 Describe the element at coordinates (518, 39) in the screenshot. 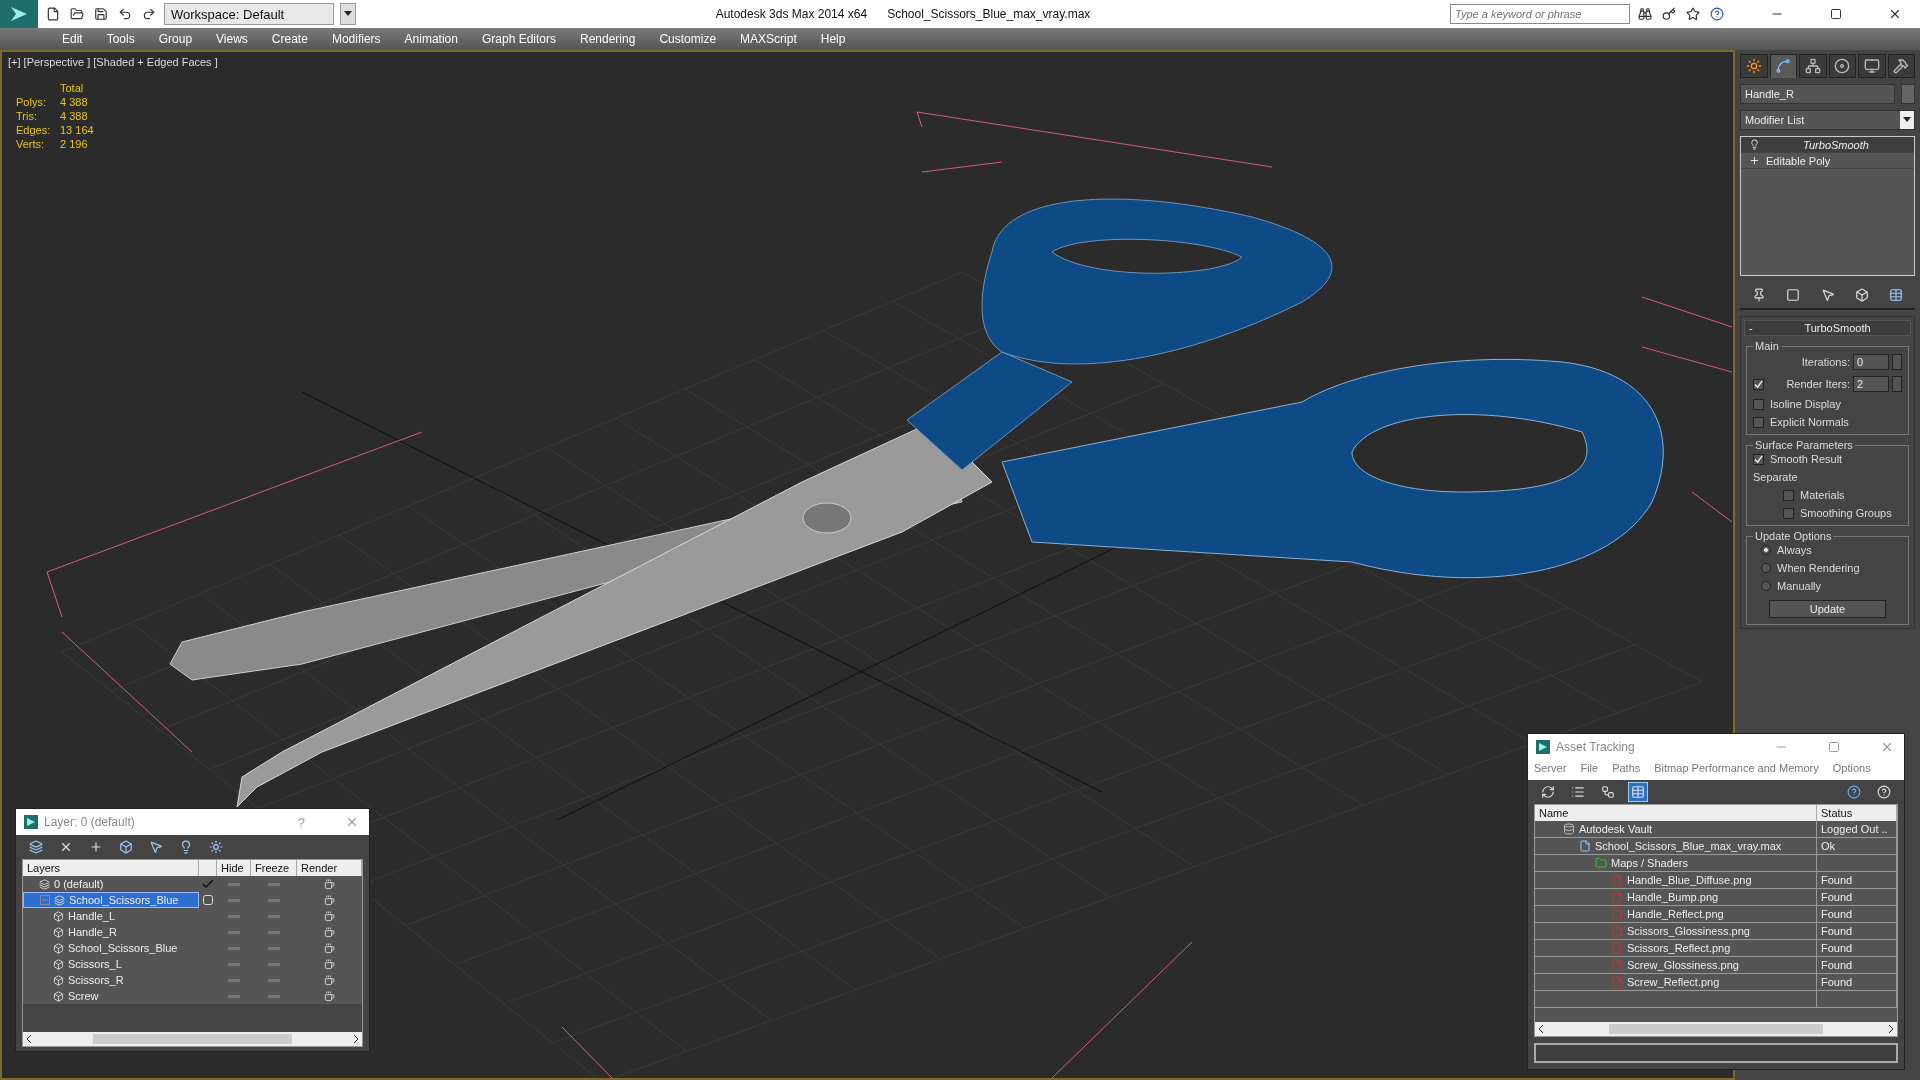

I see `menu-item: Graph Editors` at that location.